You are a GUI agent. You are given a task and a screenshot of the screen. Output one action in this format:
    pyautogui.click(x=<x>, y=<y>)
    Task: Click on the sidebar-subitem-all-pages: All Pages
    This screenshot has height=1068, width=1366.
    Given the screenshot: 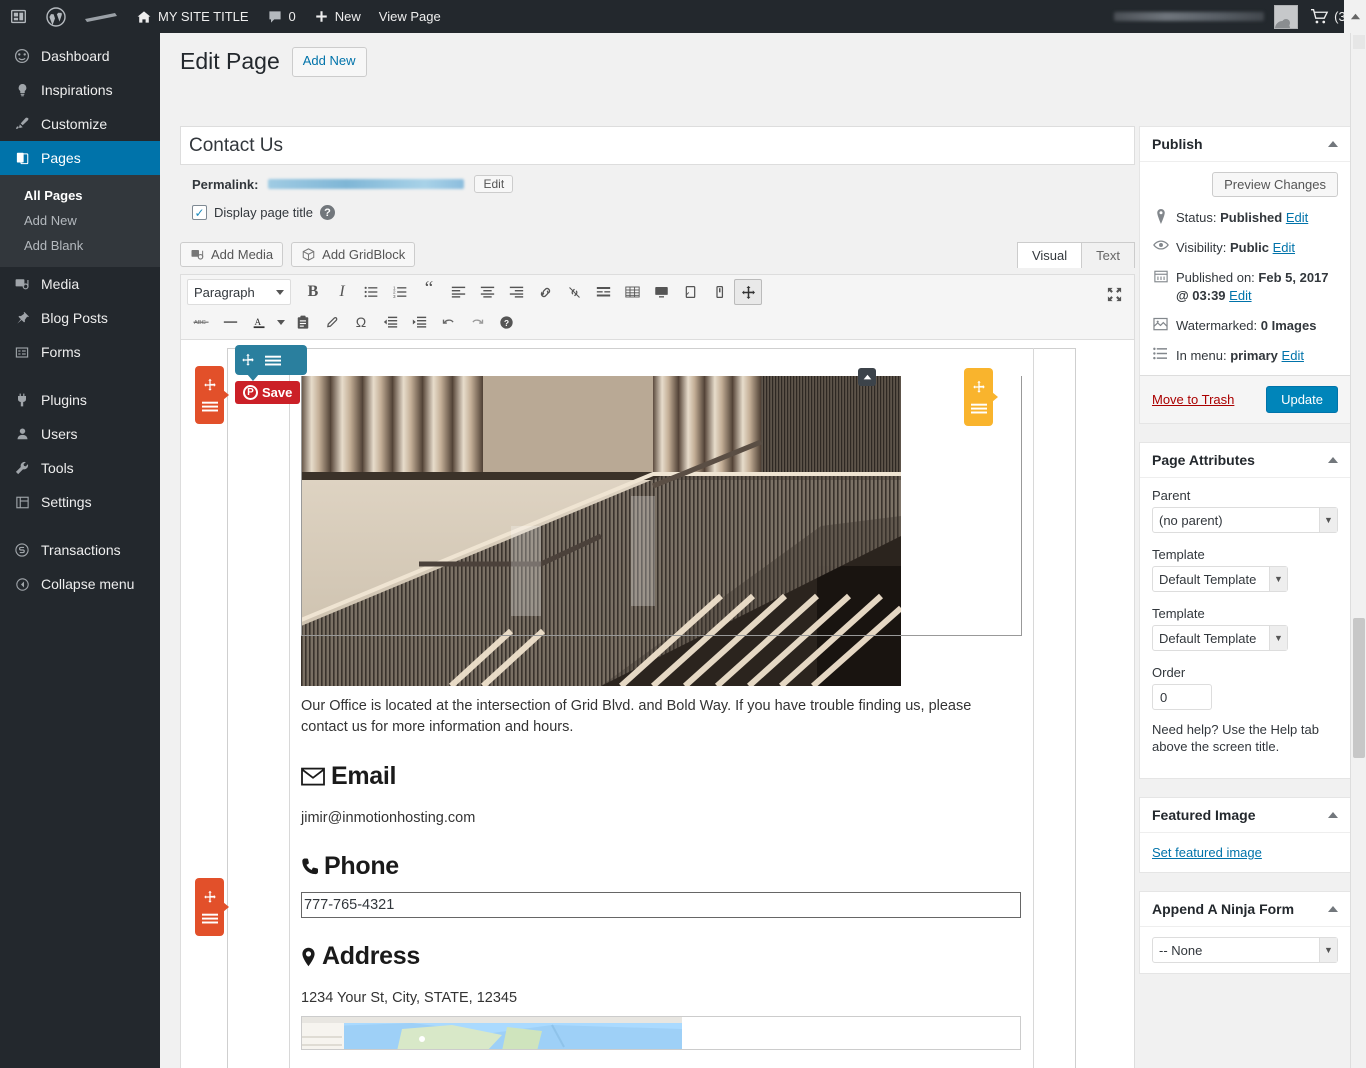 What is the action you would take?
    pyautogui.click(x=80, y=195)
    